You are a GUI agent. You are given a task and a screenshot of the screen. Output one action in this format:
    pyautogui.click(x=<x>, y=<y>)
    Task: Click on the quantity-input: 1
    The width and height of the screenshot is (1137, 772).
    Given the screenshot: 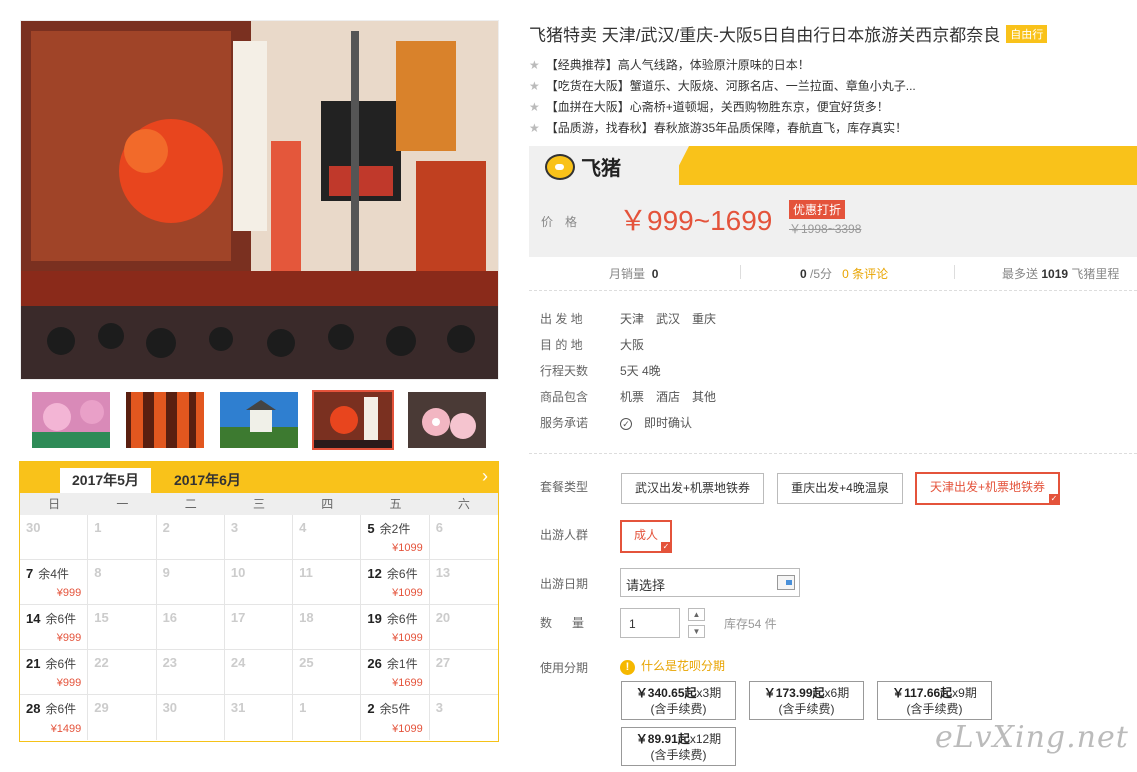 What is the action you would take?
    pyautogui.click(x=650, y=623)
    